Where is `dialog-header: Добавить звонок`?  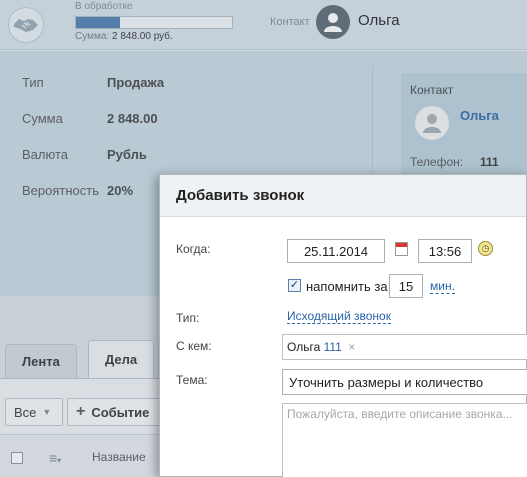
dialog-header: Добавить звонок is located at coordinates (343, 196).